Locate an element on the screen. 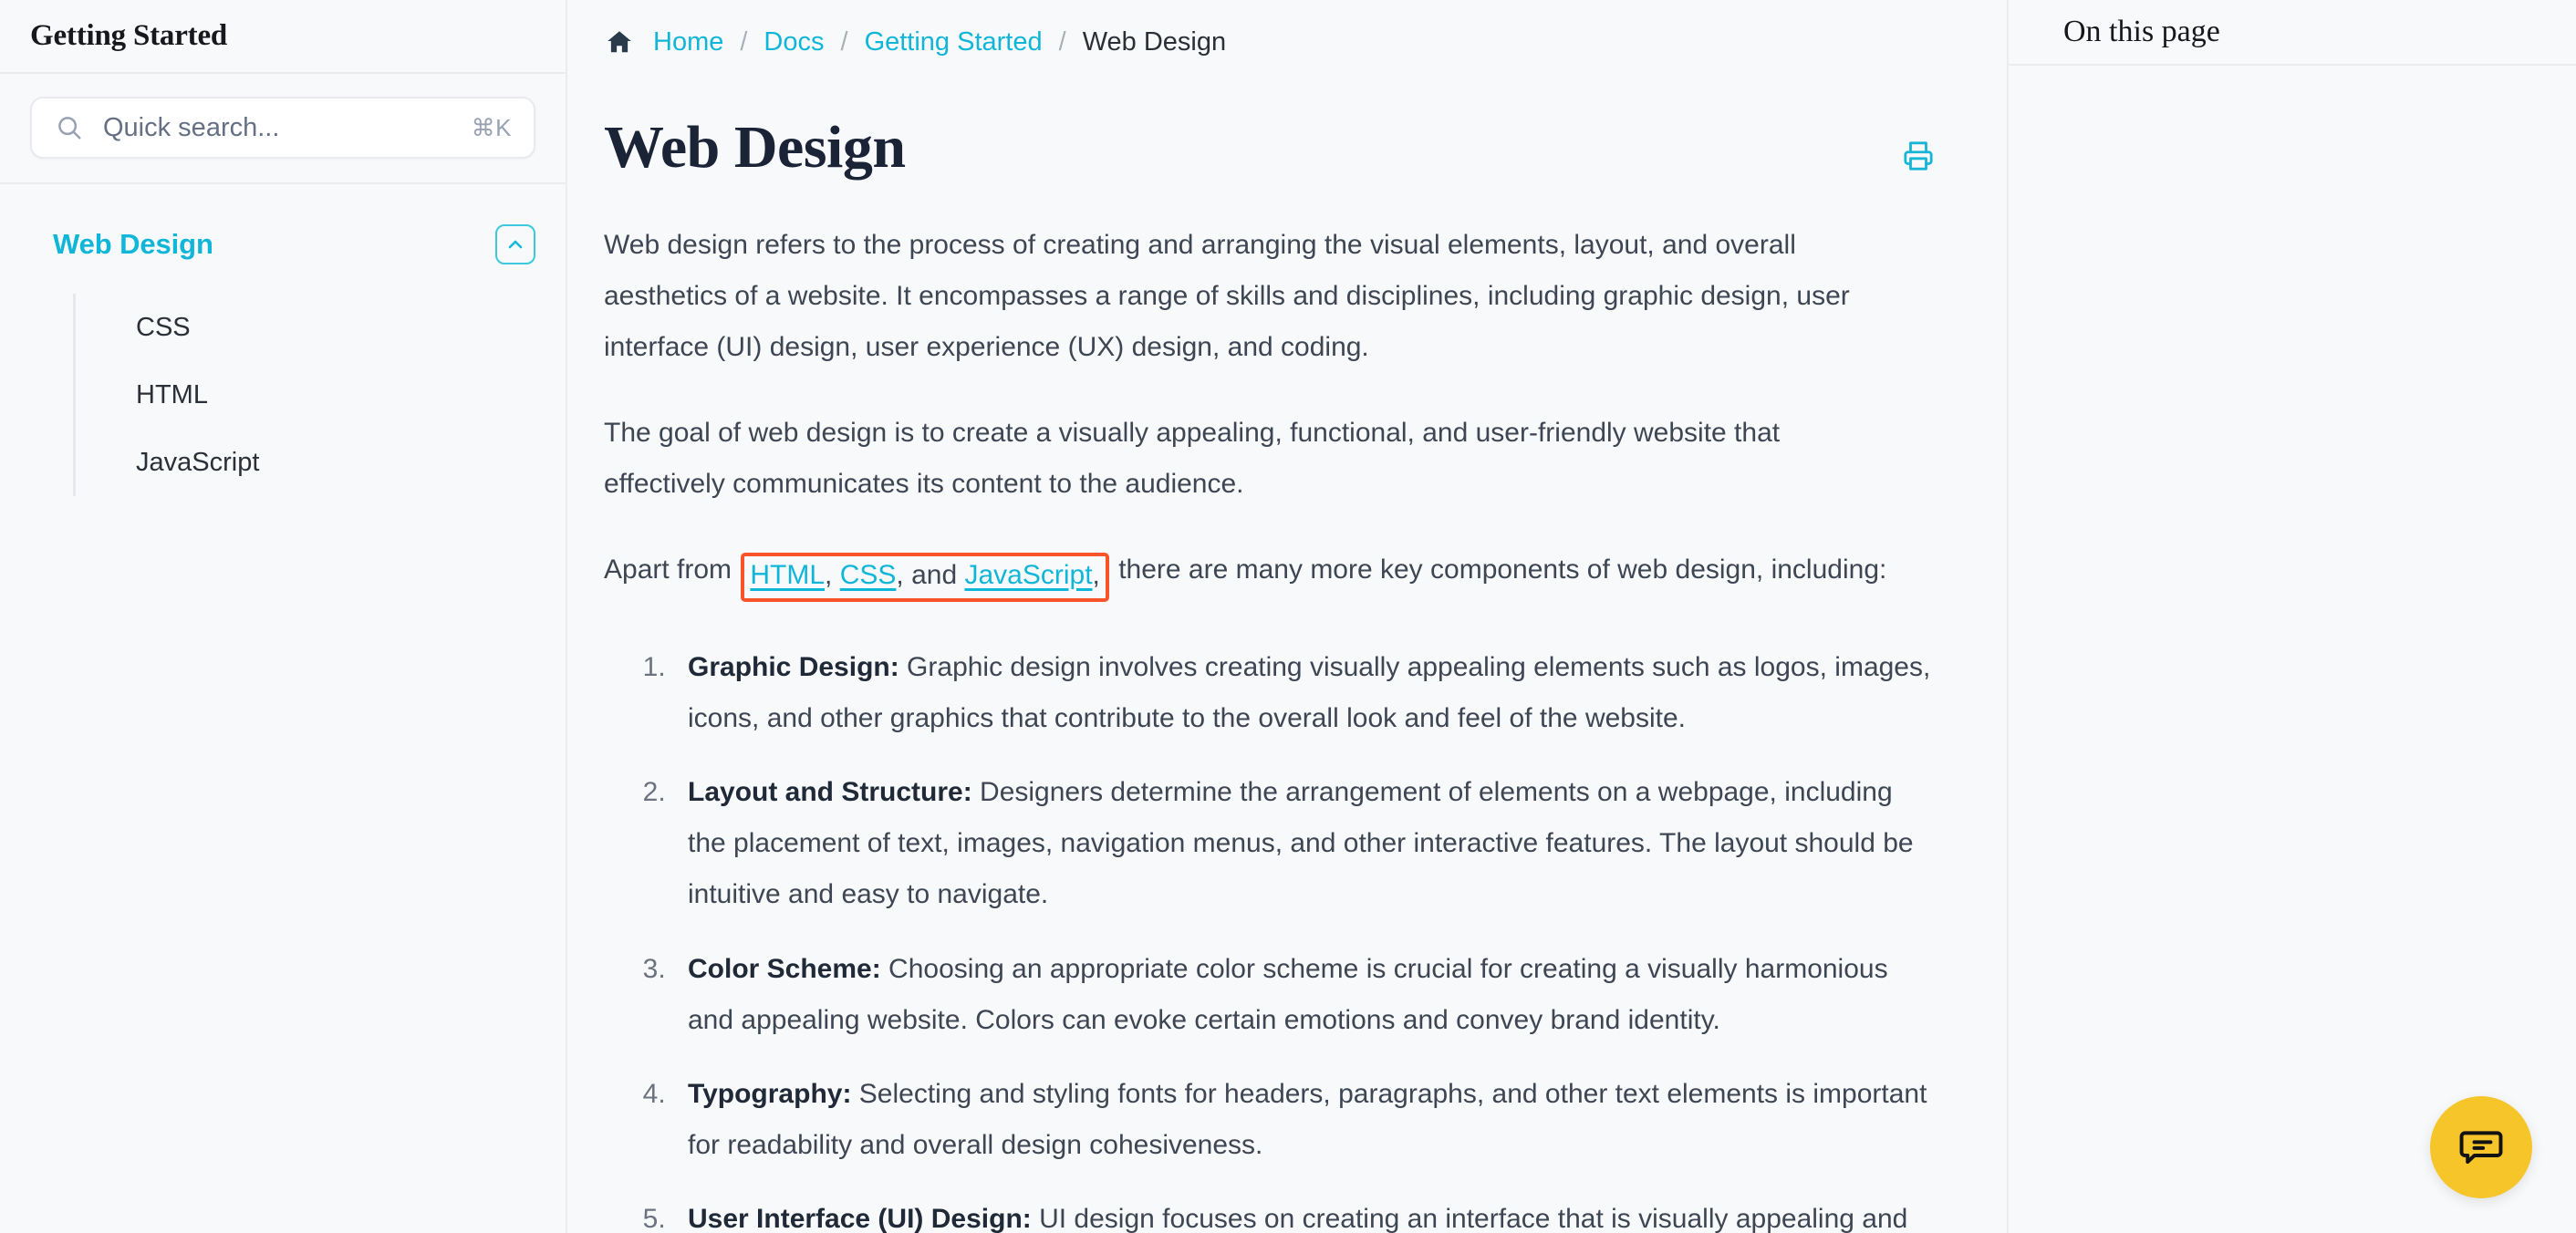 The height and width of the screenshot is (1233, 2576). search-icon is located at coordinates (69, 128).